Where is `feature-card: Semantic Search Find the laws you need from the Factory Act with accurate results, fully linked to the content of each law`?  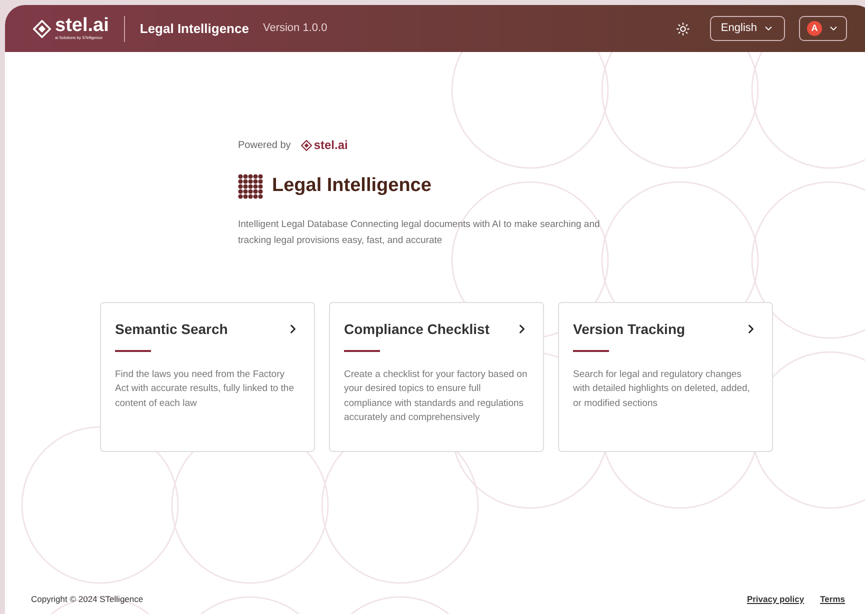 feature-card: Semantic Search Find the laws you need from the Factory Act with accurate results, fully linked to the content of each law is located at coordinates (207, 377).